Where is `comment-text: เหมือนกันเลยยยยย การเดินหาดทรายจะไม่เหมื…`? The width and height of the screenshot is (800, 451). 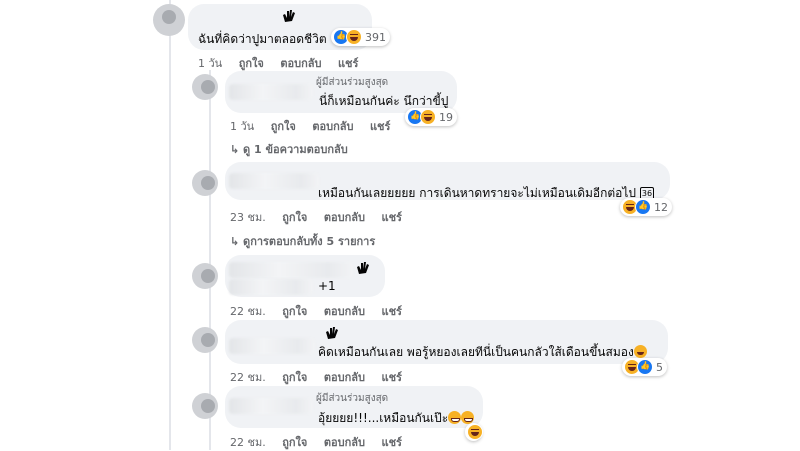
comment-text: เหมือนกันเลยยยยย การเดินหาดทรายจะไม่เหมื… is located at coordinates (486, 193).